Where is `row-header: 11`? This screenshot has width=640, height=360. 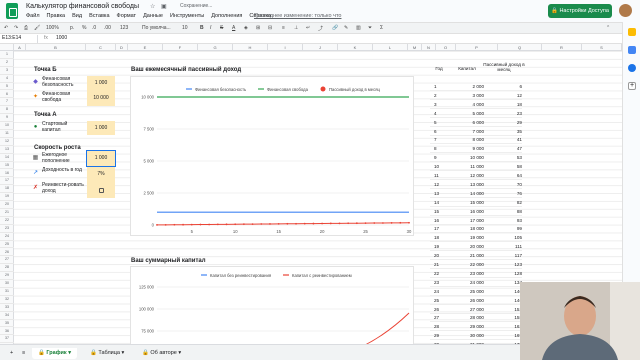
row-header: 11 is located at coordinates (7, 134).